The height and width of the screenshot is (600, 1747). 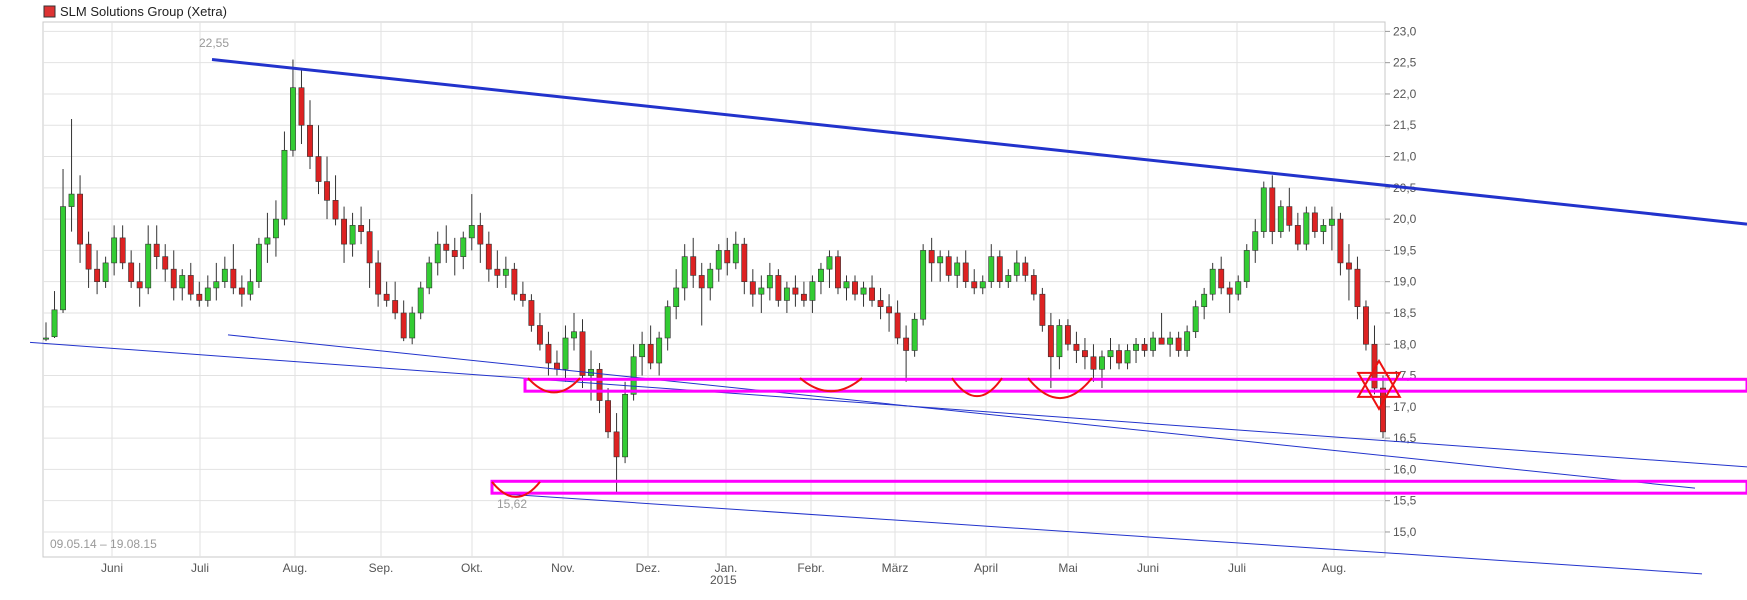 I want to click on chart-legend: SLM Solutions Group (Xetra), so click(x=135, y=11).